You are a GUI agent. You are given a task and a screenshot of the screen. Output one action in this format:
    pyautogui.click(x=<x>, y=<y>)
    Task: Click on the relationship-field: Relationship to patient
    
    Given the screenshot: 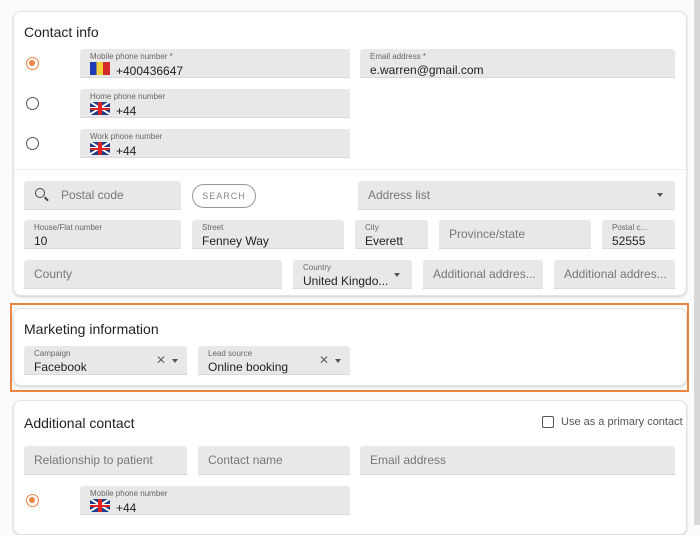 What is the action you would take?
    pyautogui.click(x=105, y=460)
    